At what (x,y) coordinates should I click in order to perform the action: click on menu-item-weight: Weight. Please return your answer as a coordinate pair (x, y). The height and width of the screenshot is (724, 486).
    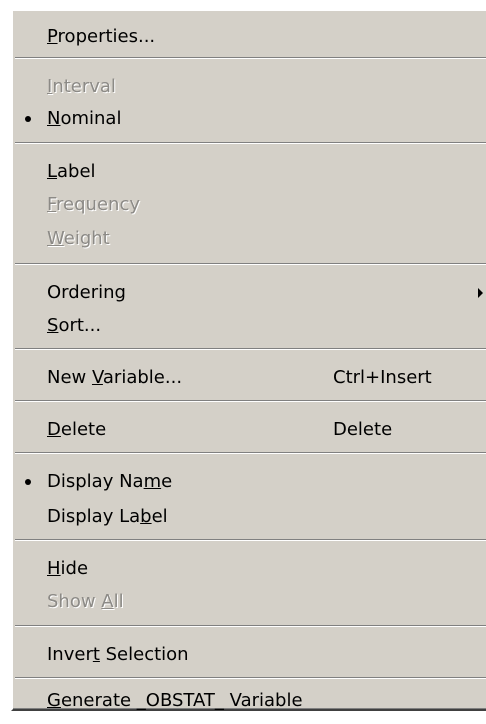
    Looking at the image, I should click on (249, 239).